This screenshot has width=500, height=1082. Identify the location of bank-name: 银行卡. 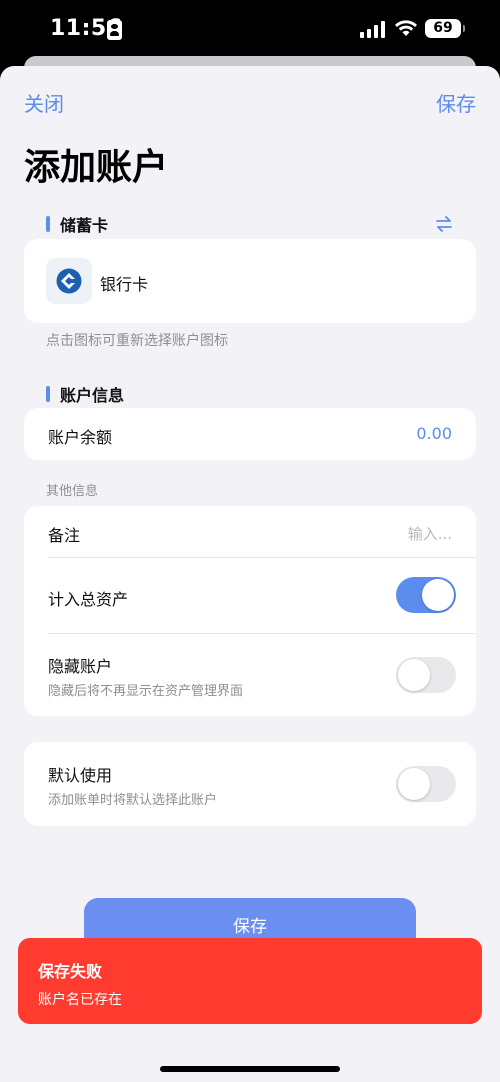
(124, 284).